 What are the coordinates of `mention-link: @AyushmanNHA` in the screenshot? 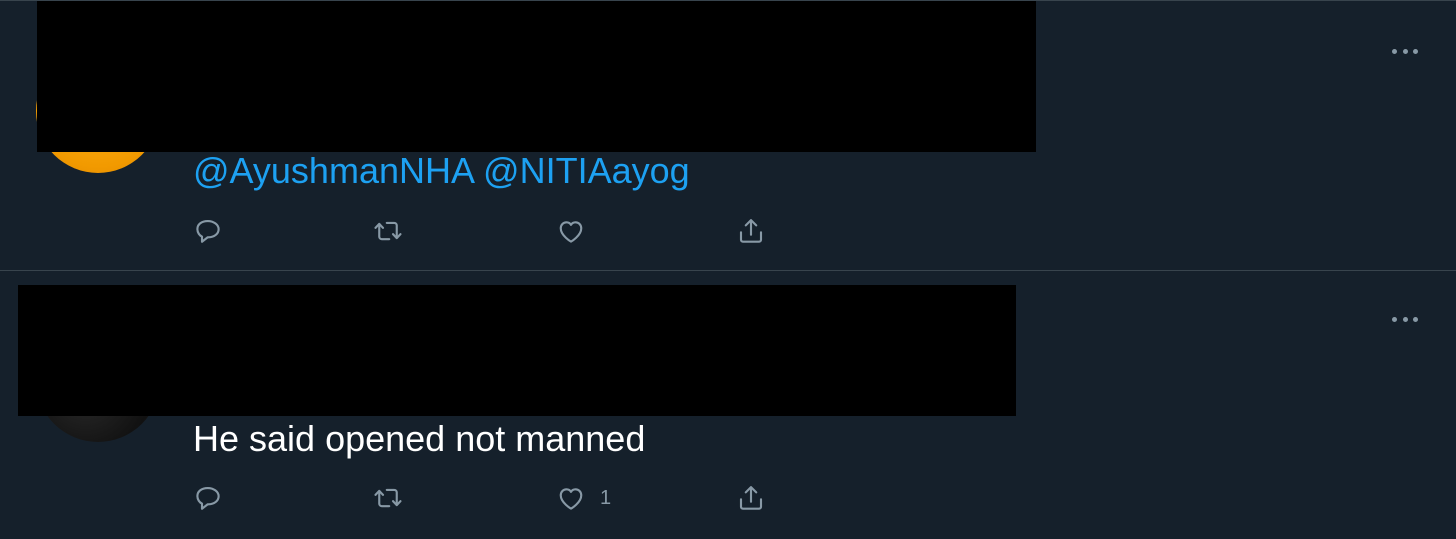 It's located at (333, 170).